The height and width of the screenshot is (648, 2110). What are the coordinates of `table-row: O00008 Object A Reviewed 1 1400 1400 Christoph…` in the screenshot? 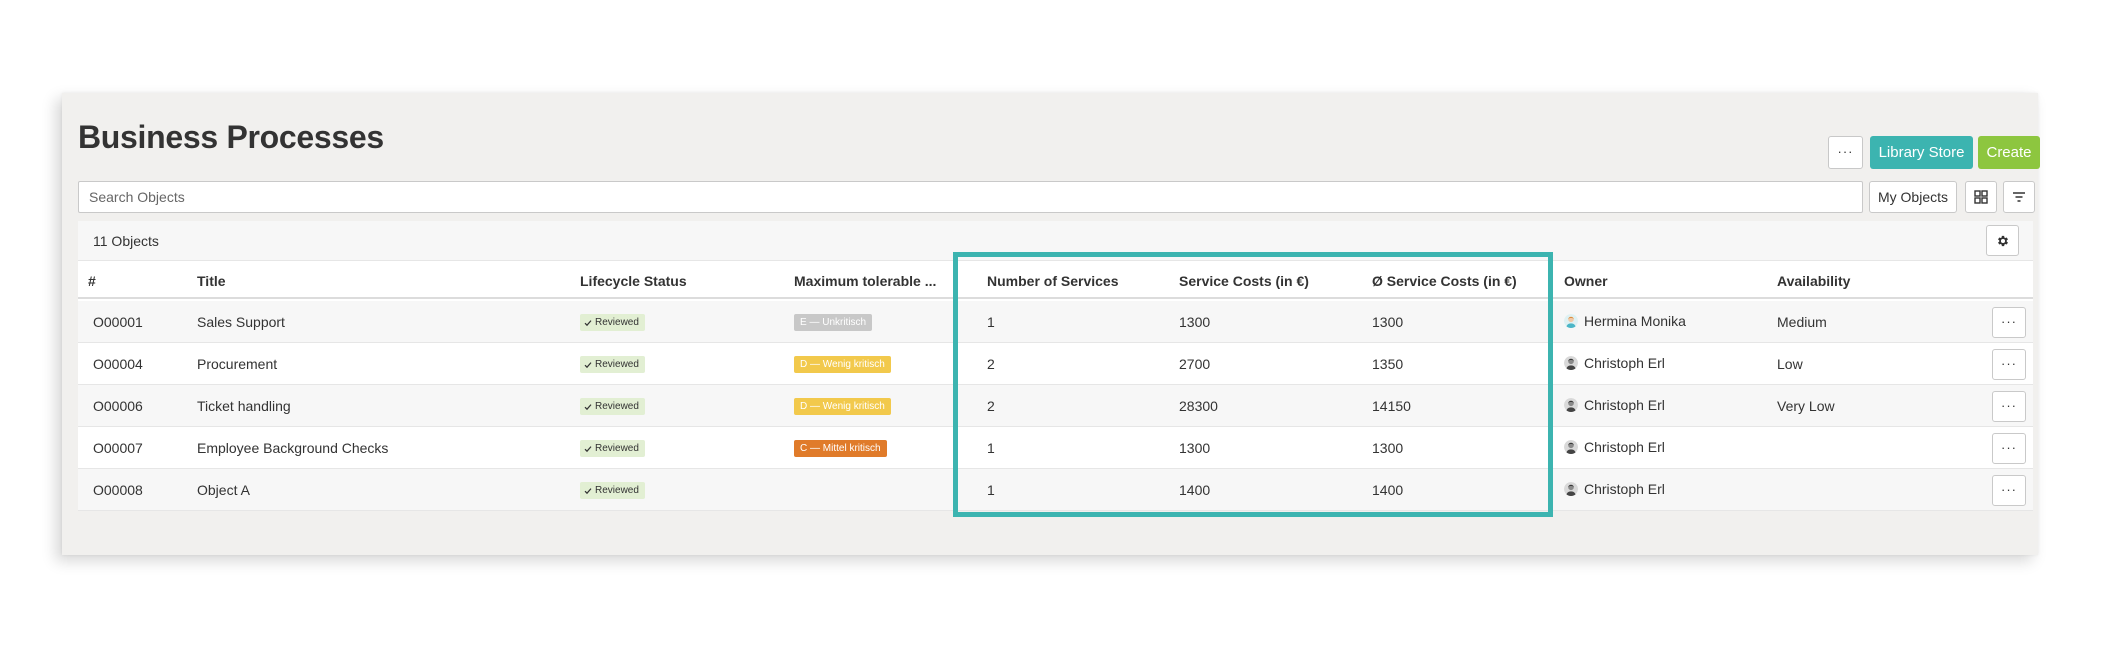 It's located at (1055, 490).